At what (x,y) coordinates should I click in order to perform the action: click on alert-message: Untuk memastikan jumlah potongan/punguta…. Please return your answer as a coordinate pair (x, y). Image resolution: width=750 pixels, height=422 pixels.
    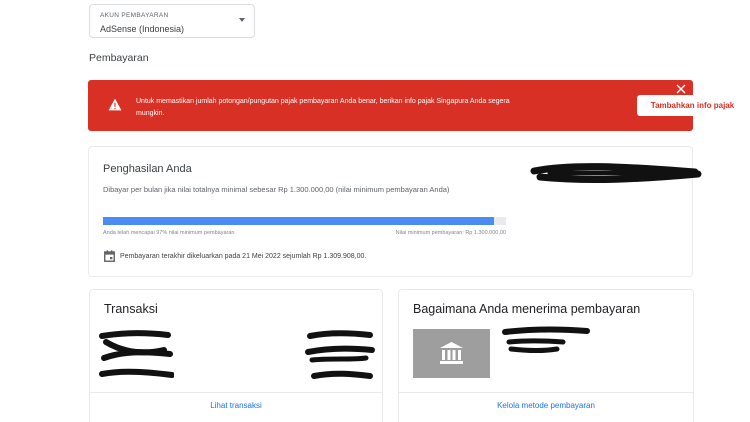
    Looking at the image, I should click on (323, 107).